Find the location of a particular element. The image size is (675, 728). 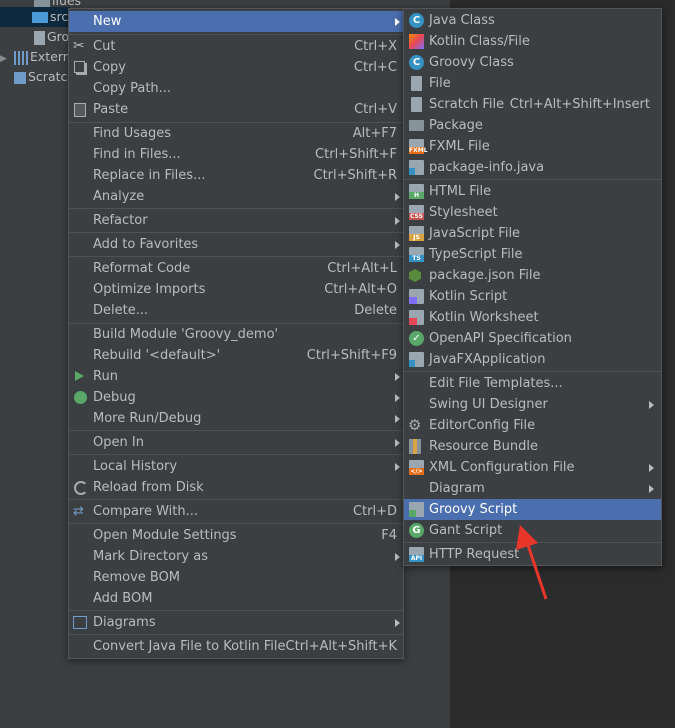

tree-item-external-libraries: ▶ Extern is located at coordinates (35, 57).